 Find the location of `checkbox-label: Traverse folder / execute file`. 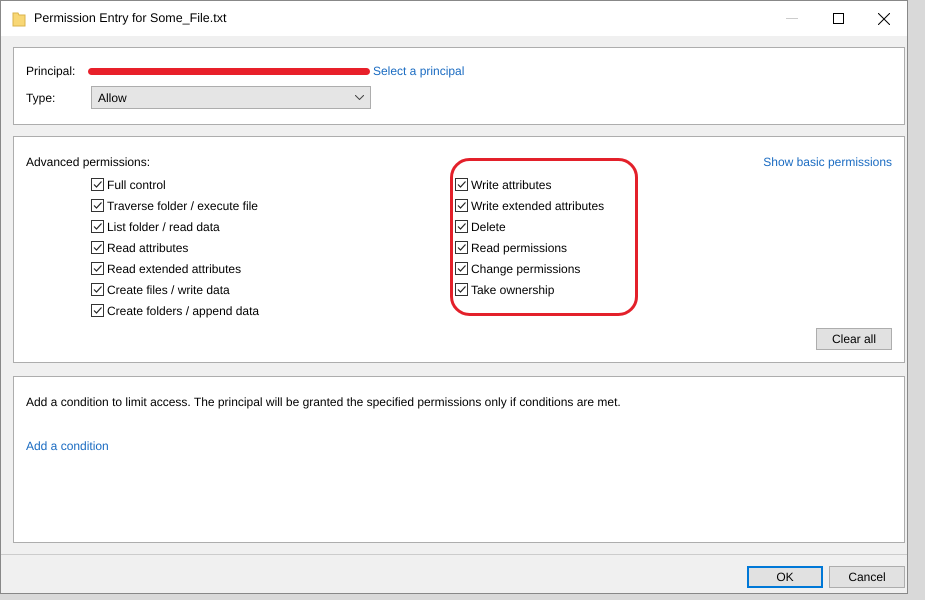

checkbox-label: Traverse folder / execute file is located at coordinates (182, 206).